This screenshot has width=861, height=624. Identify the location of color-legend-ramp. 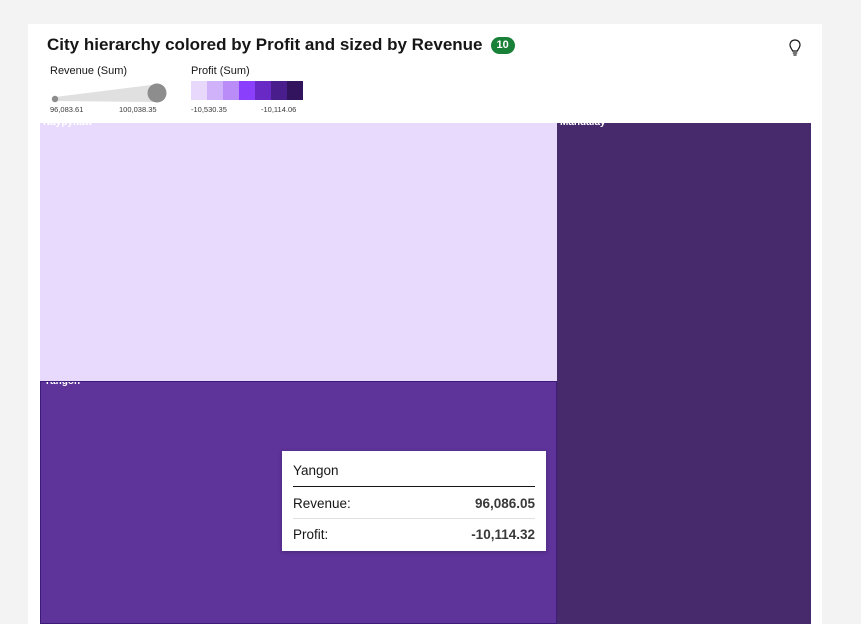
(247, 90).